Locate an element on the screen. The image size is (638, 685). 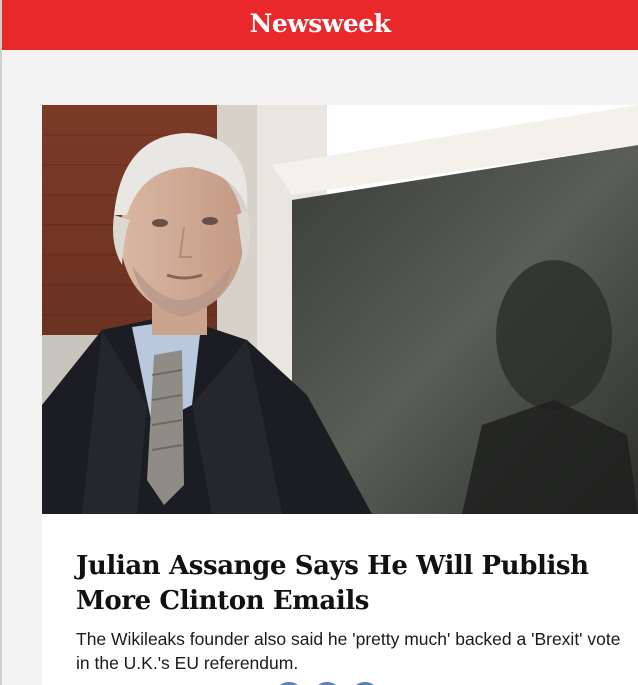
site-header: Newsweek is located at coordinates (320, 25).